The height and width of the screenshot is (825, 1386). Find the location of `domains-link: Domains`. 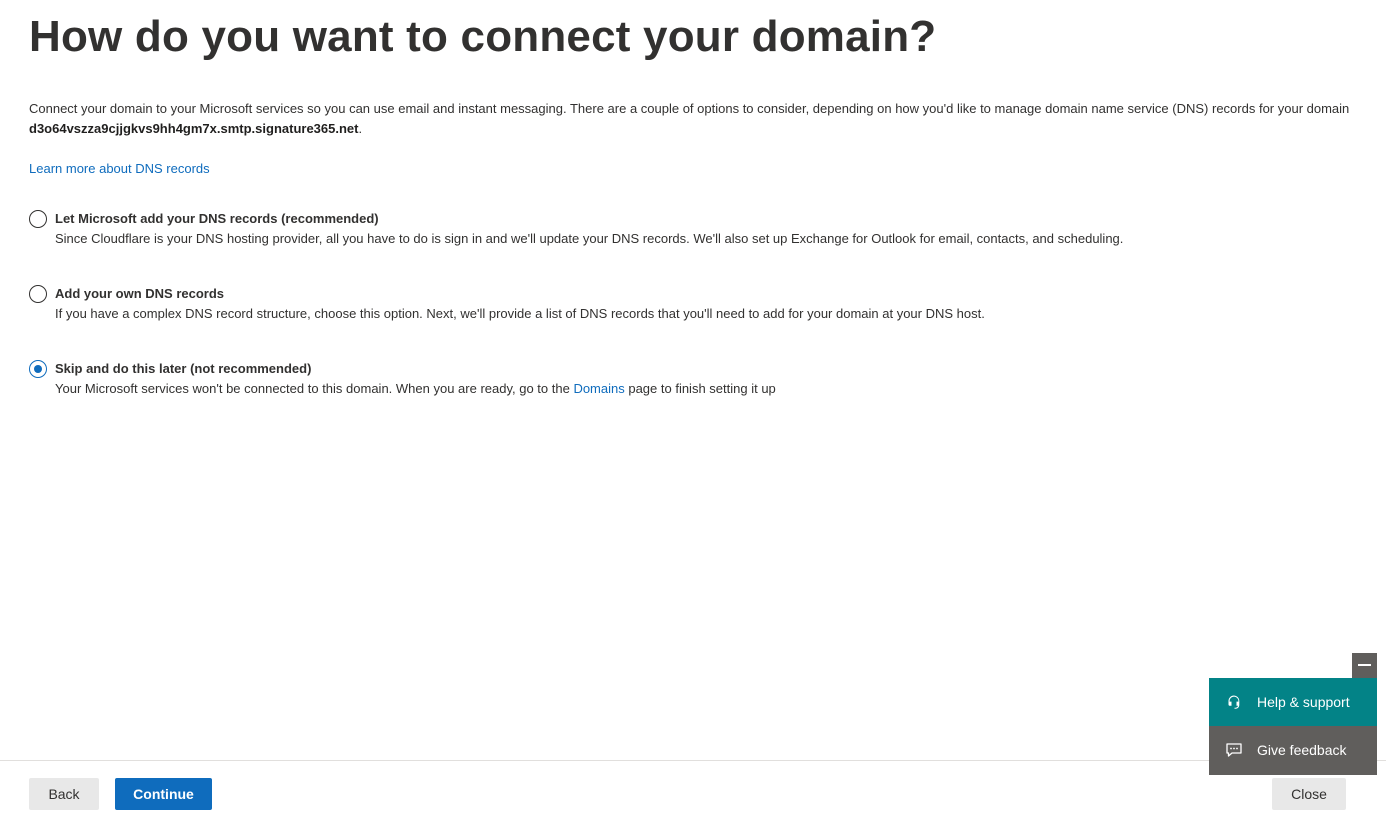

domains-link: Domains is located at coordinates (598, 388).